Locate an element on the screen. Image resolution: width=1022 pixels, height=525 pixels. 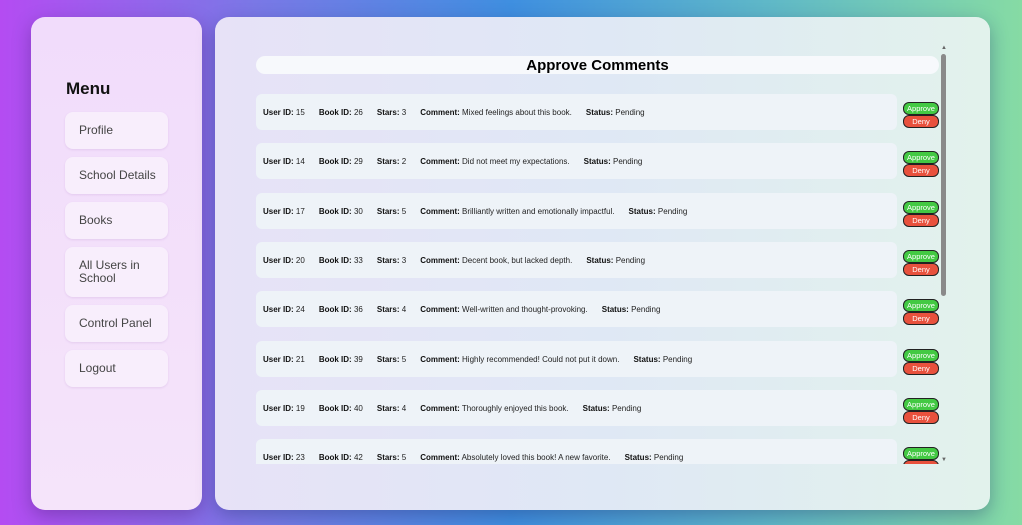
book-id-value: 29 is located at coordinates (358, 161).